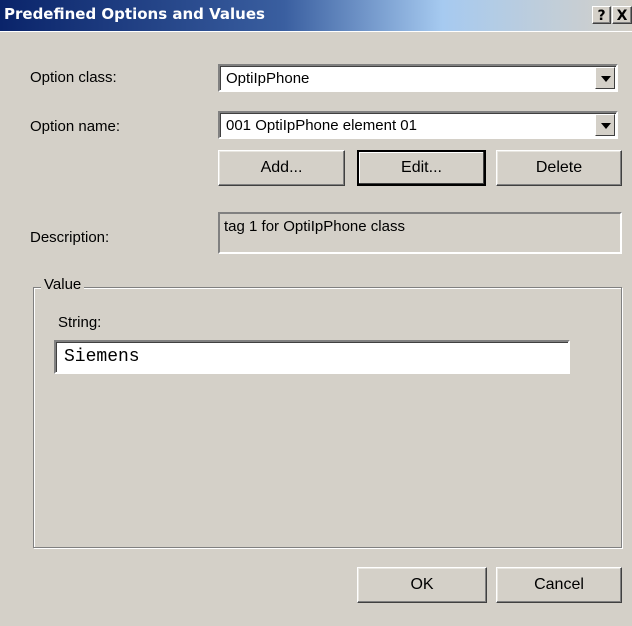 This screenshot has height=626, width=632. I want to click on string-input: Siemens, so click(312, 357).